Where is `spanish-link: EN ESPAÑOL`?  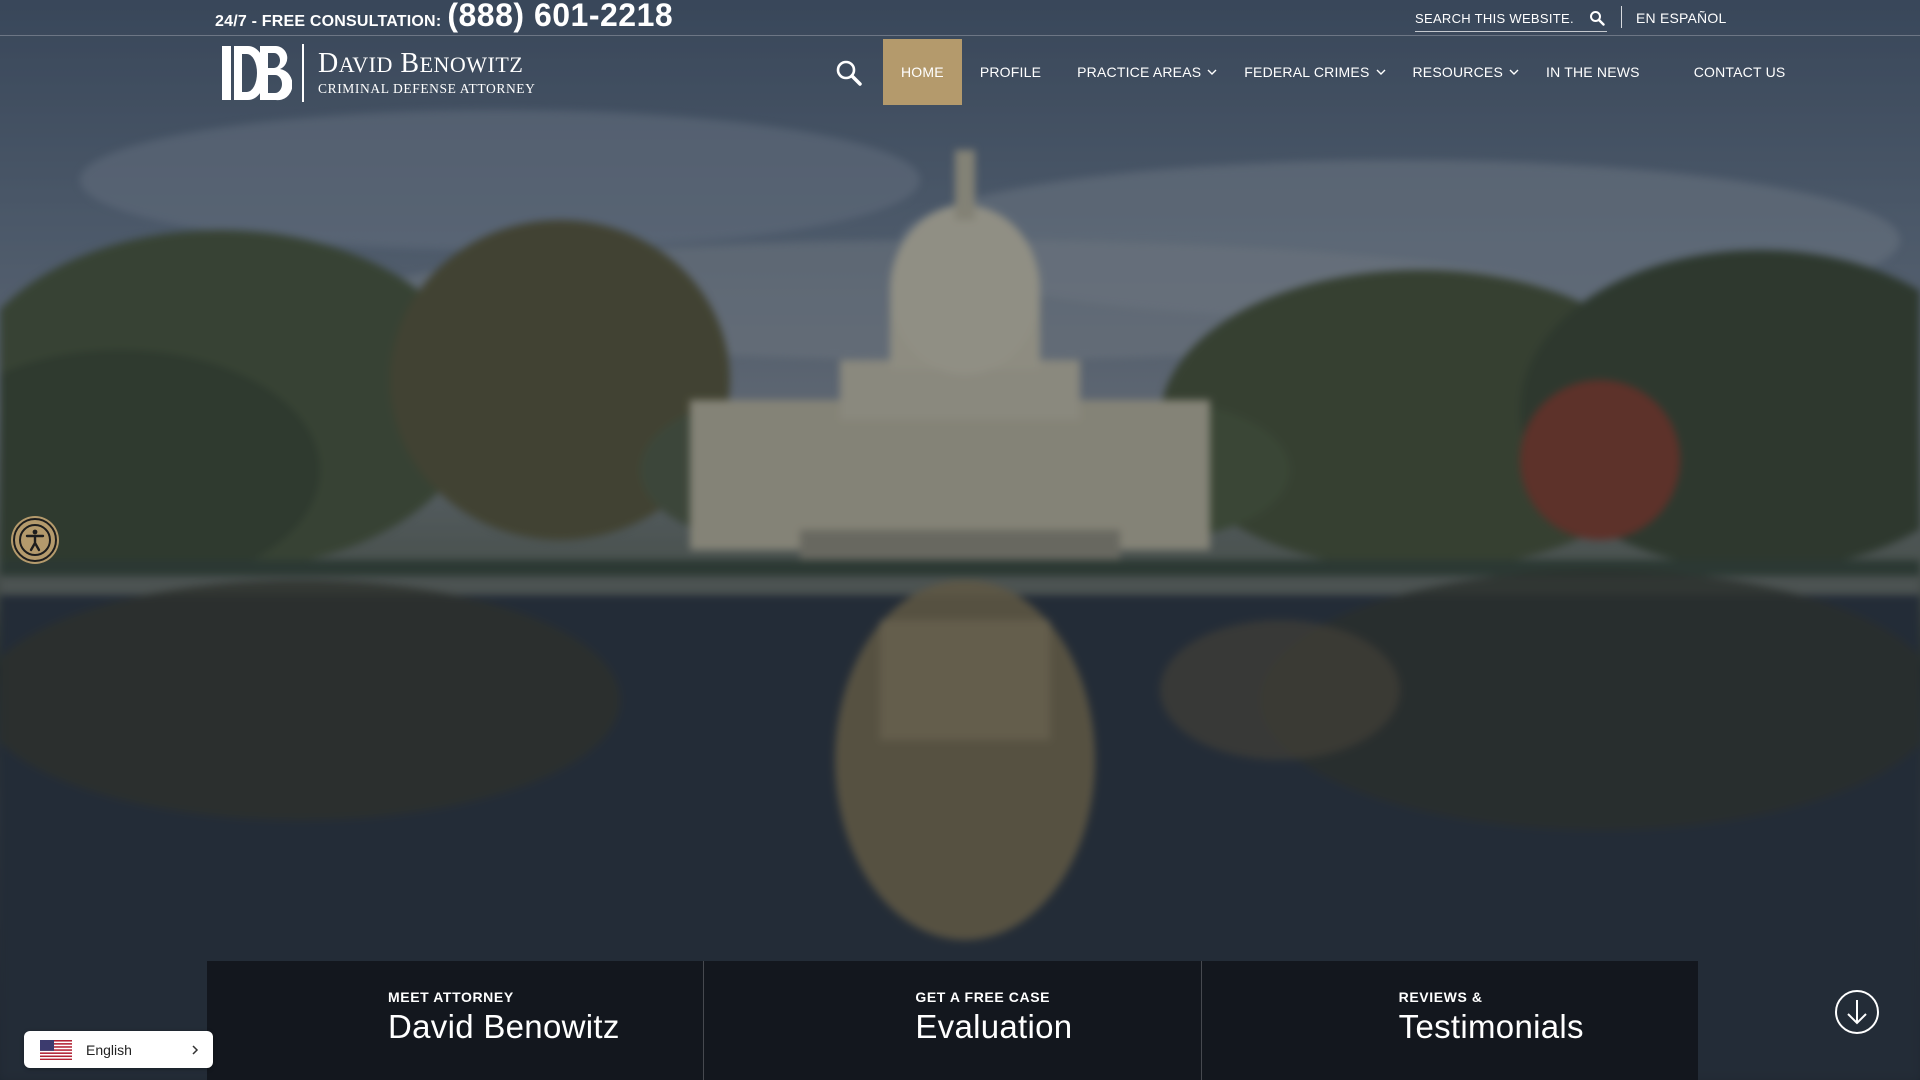
spanish-link: EN ESPAÑOL is located at coordinates (1681, 18).